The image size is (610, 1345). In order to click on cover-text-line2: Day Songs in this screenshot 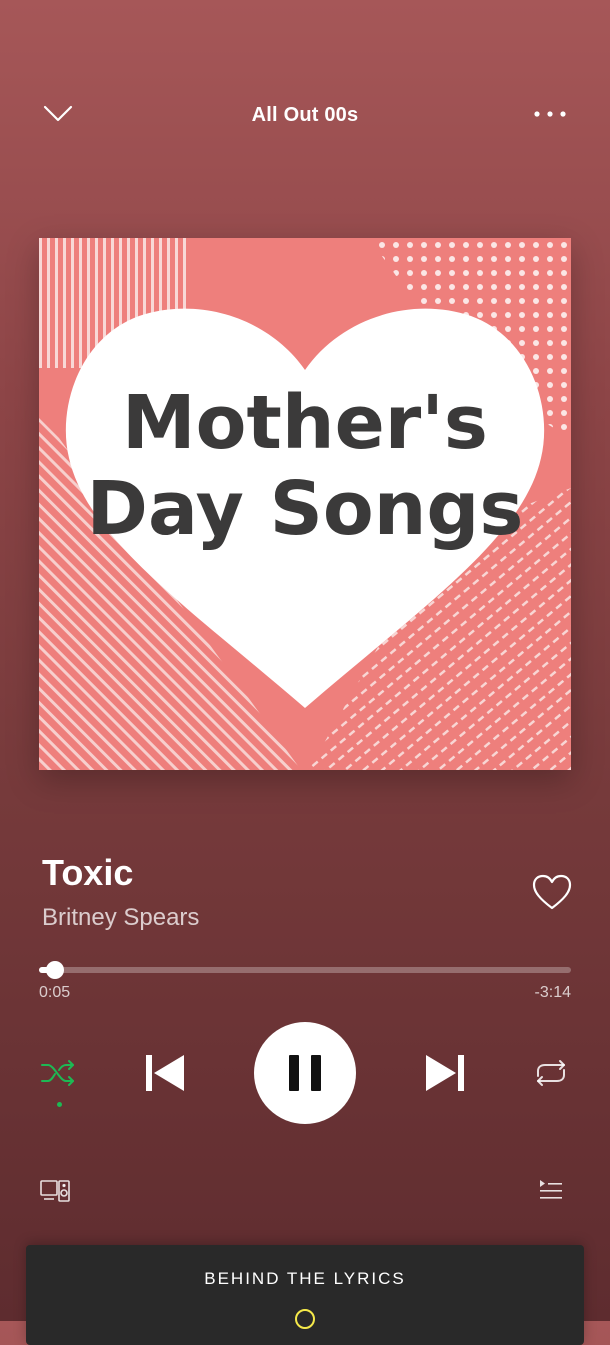, I will do `click(305, 509)`.